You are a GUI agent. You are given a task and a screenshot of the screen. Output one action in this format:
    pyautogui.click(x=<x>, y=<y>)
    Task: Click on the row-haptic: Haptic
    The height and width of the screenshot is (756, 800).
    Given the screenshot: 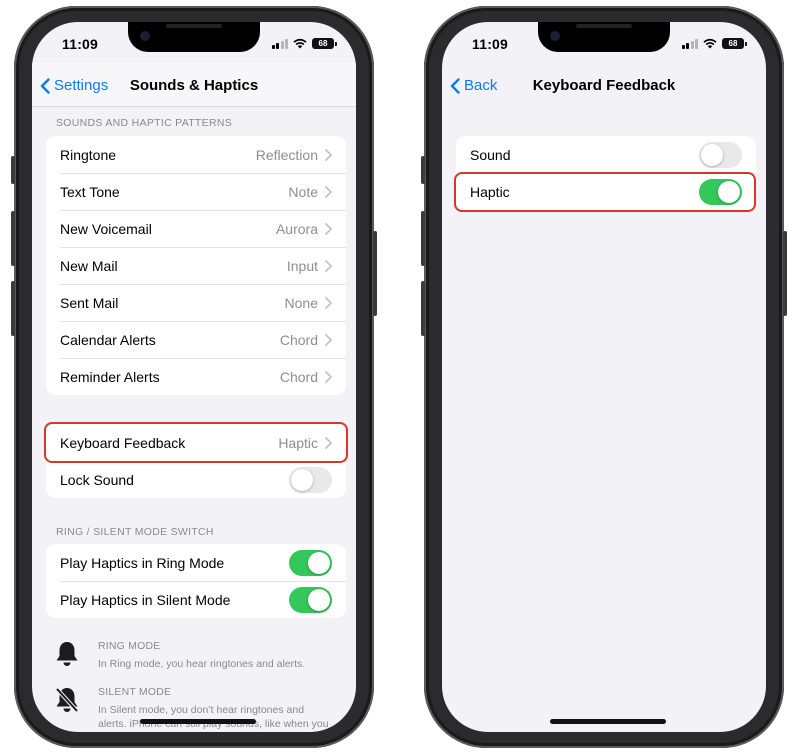 What is the action you would take?
    pyautogui.click(x=606, y=191)
    